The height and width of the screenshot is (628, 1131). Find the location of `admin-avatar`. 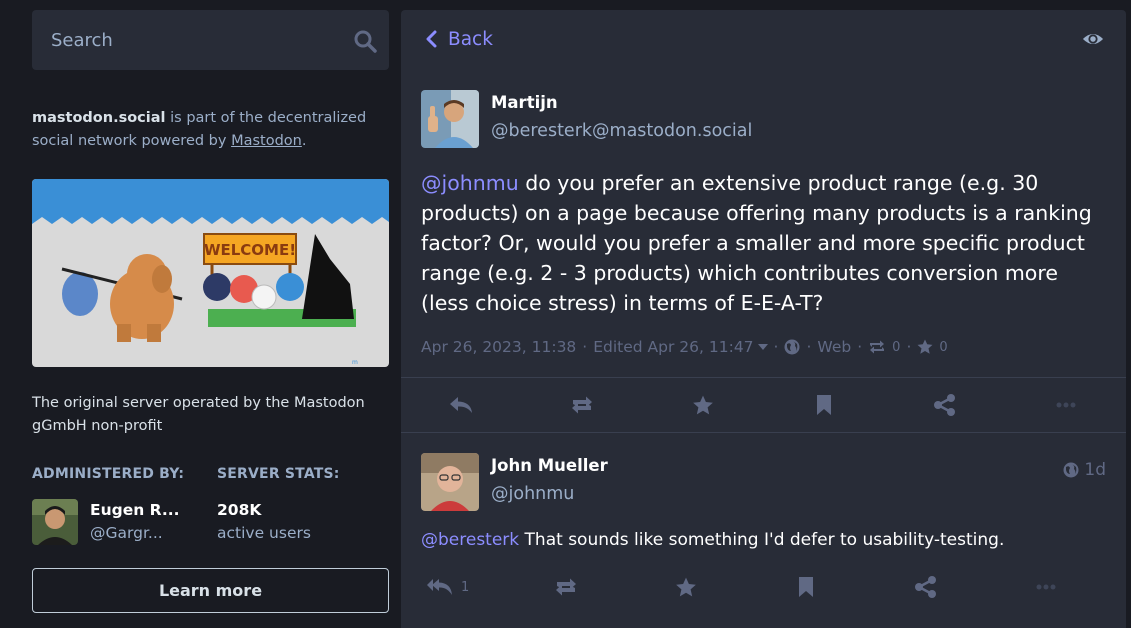

admin-avatar is located at coordinates (55, 522).